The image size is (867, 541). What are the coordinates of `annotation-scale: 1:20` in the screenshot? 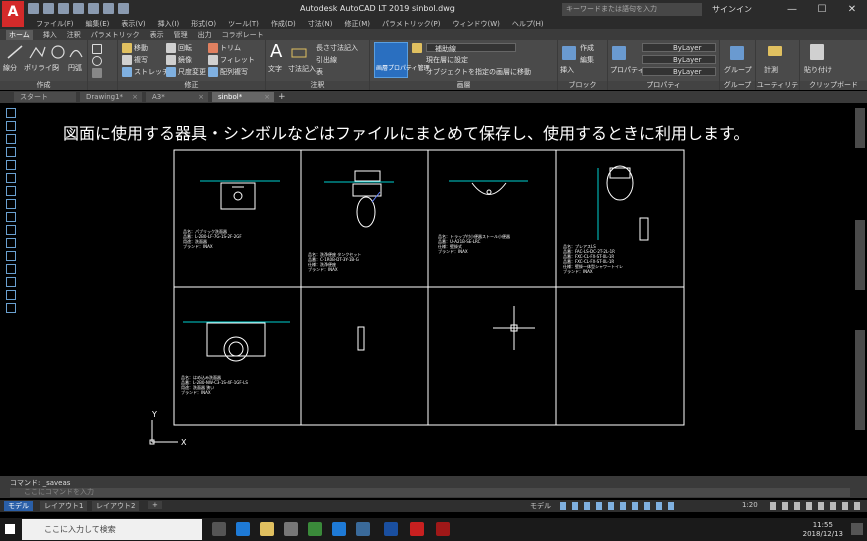 It's located at (750, 505).